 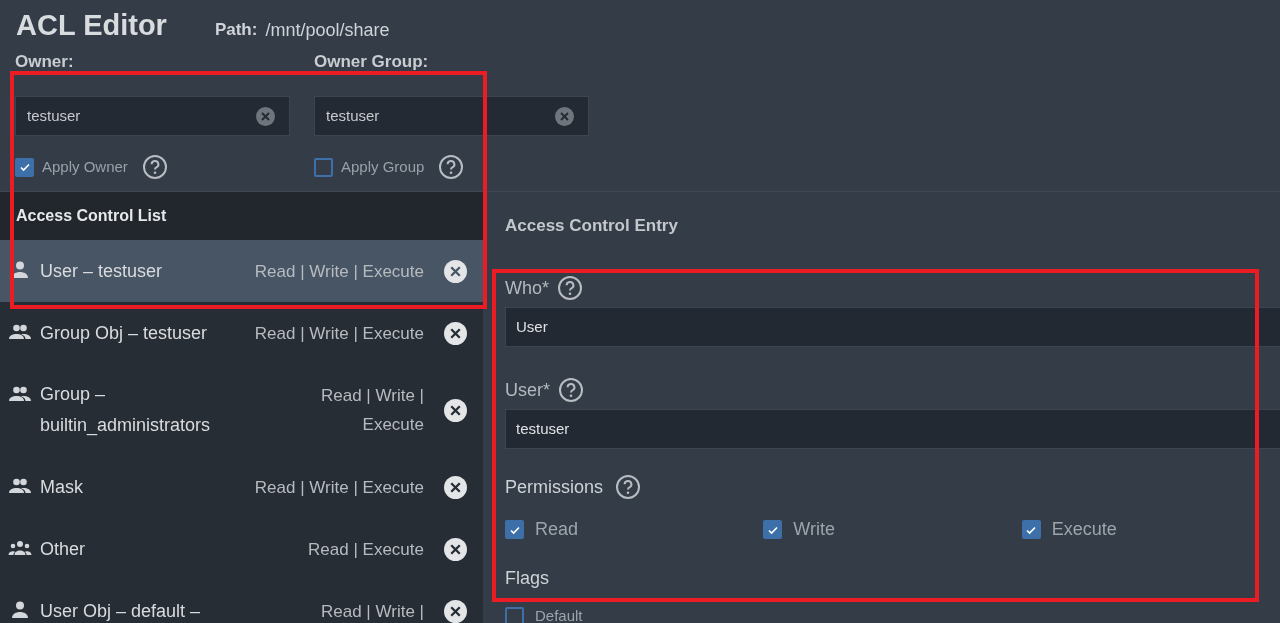 I want to click on list-item: User – testuser Read | Write | Execute, so click(x=241, y=271).